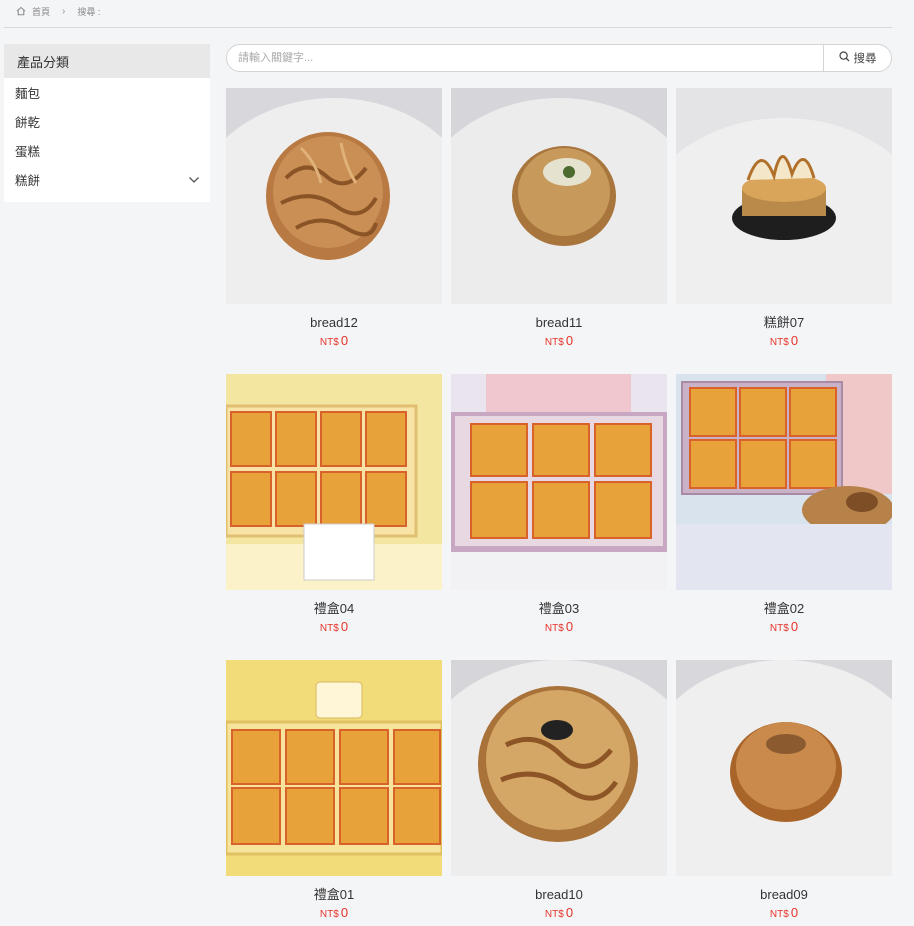  I want to click on product-name: 禮盒03, so click(559, 609).